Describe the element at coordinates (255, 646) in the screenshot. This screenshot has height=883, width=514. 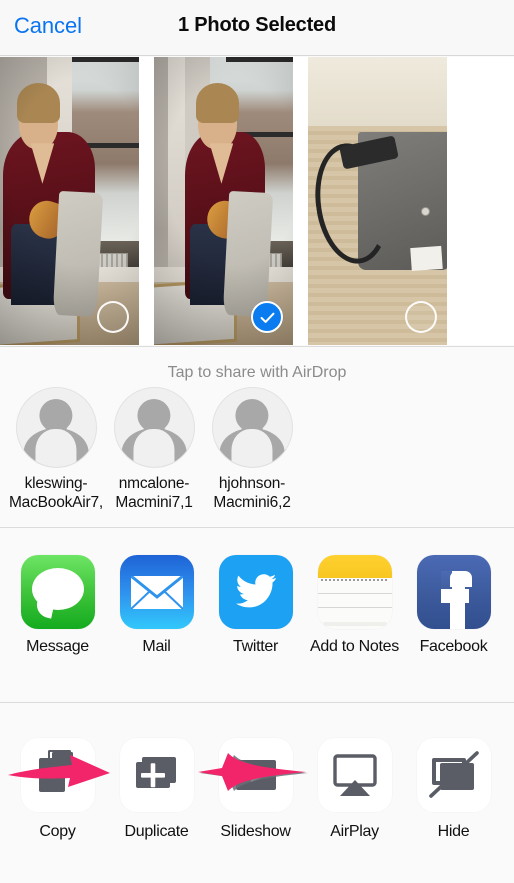
I see `app-label: Twitter` at that location.